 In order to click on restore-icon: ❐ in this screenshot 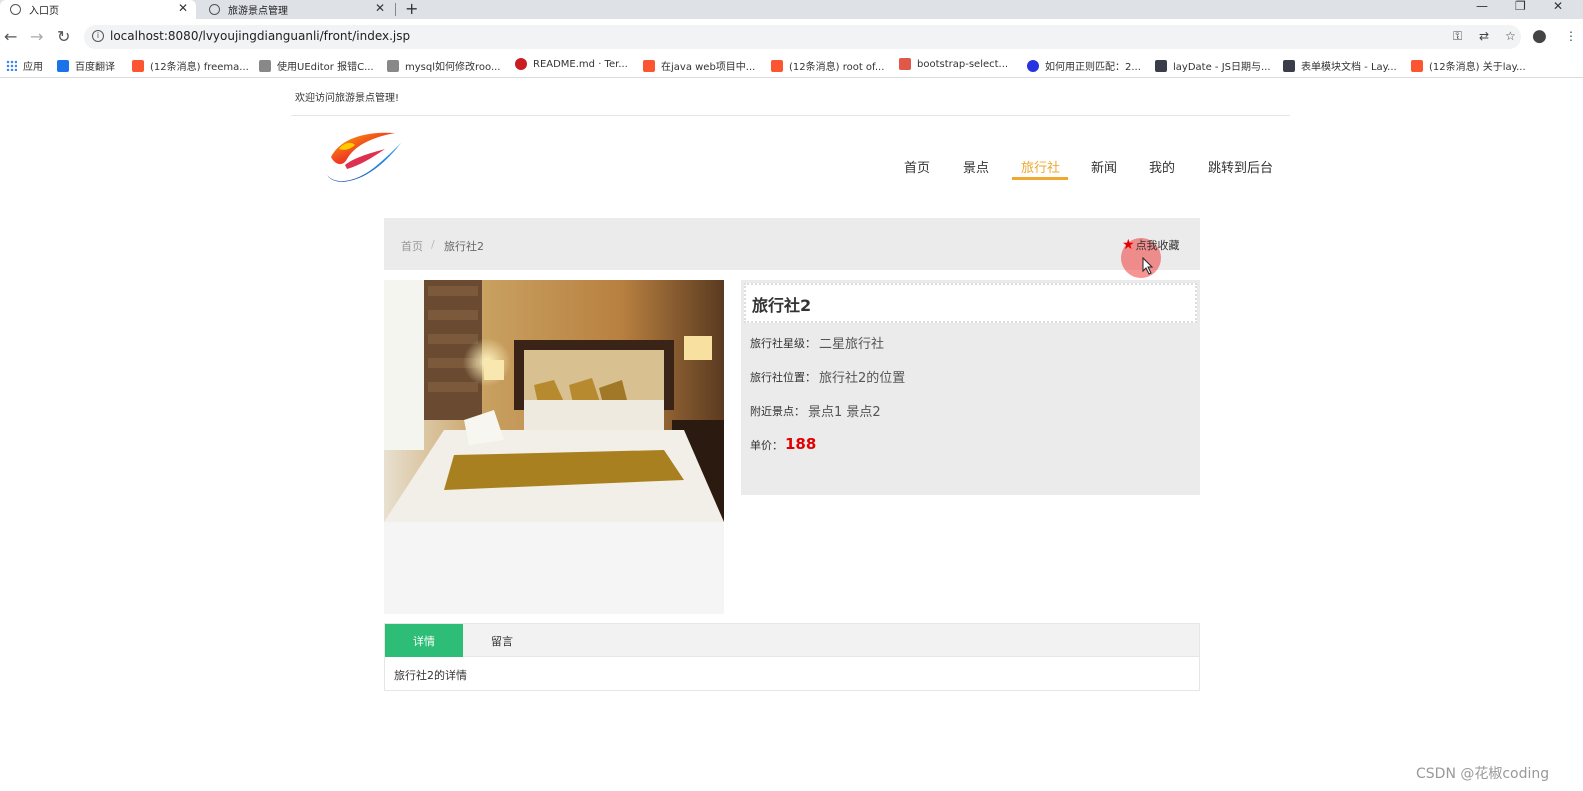, I will do `click(1520, 6)`.